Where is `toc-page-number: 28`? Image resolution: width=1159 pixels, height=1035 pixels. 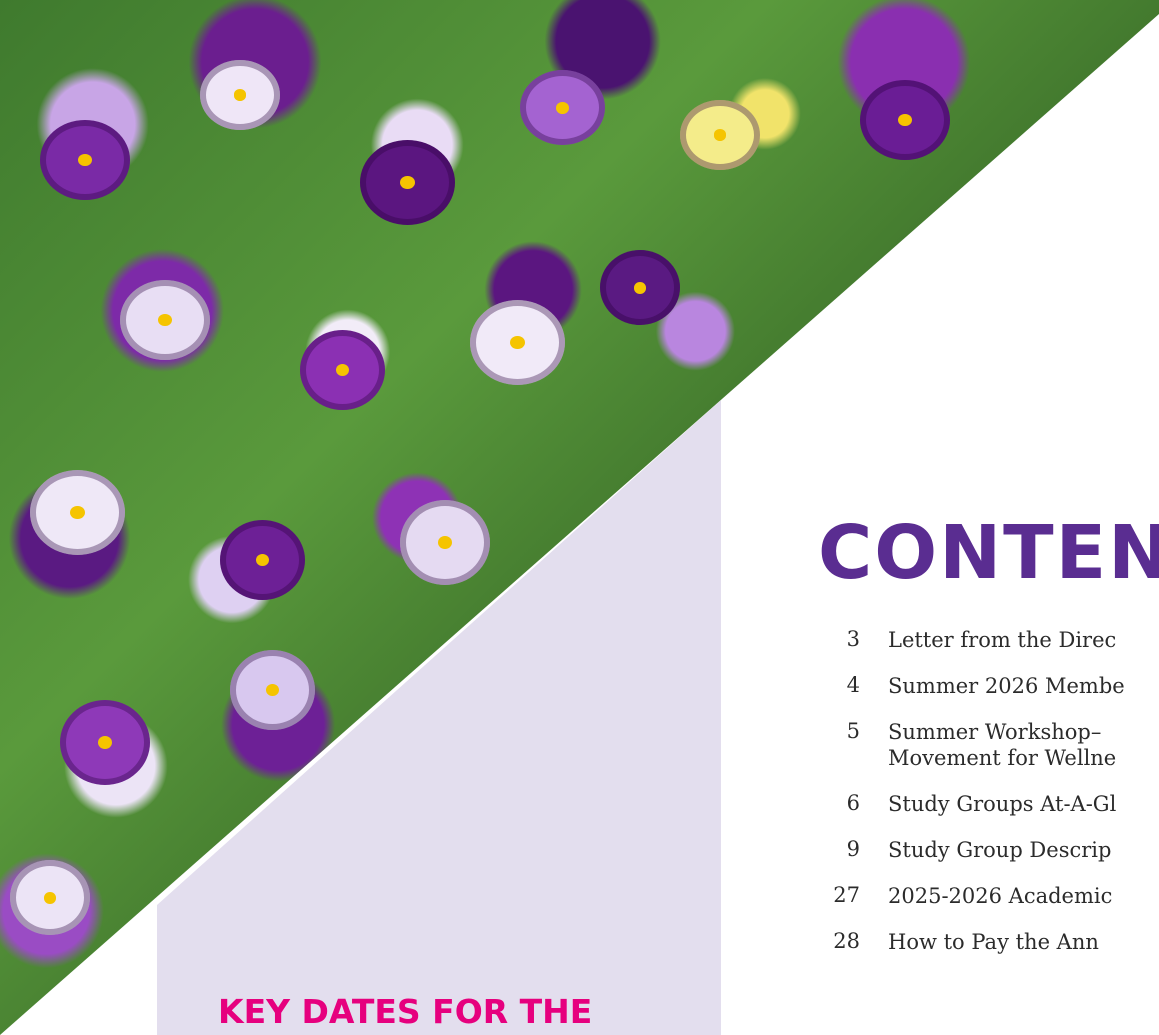
toc-page-number: 28 is located at coordinates (846, 941).